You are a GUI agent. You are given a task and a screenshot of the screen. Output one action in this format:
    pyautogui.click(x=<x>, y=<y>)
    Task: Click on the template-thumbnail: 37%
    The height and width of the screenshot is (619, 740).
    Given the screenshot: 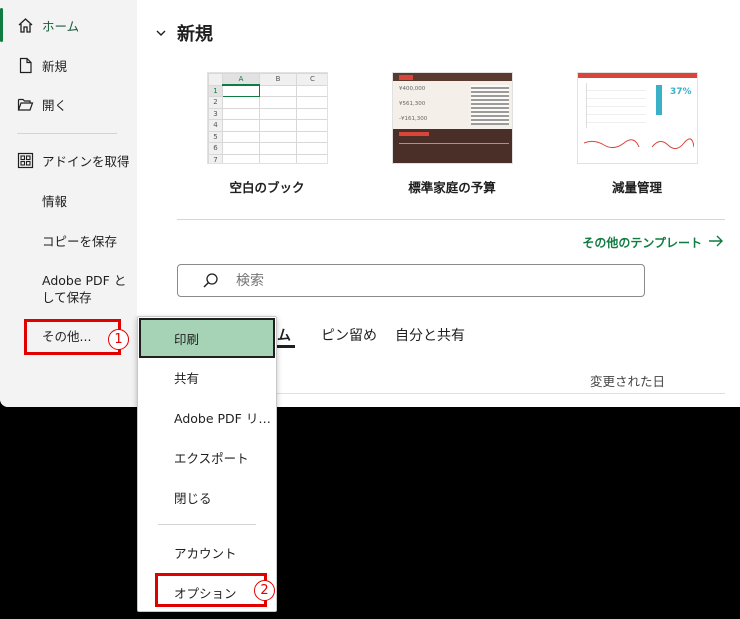 What is the action you would take?
    pyautogui.click(x=637, y=118)
    